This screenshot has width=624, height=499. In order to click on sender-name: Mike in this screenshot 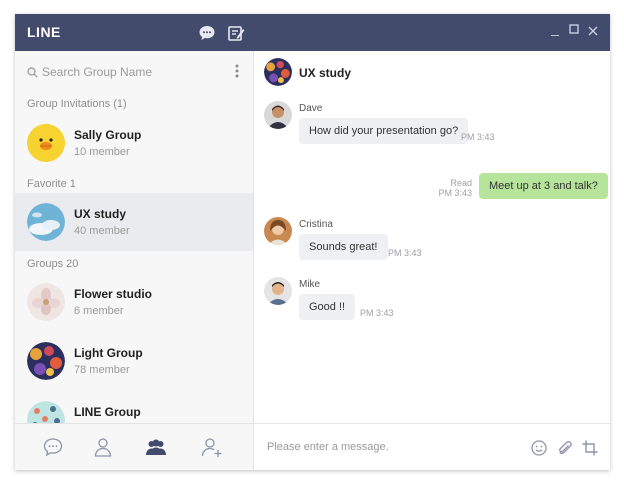, I will do `click(310, 284)`.